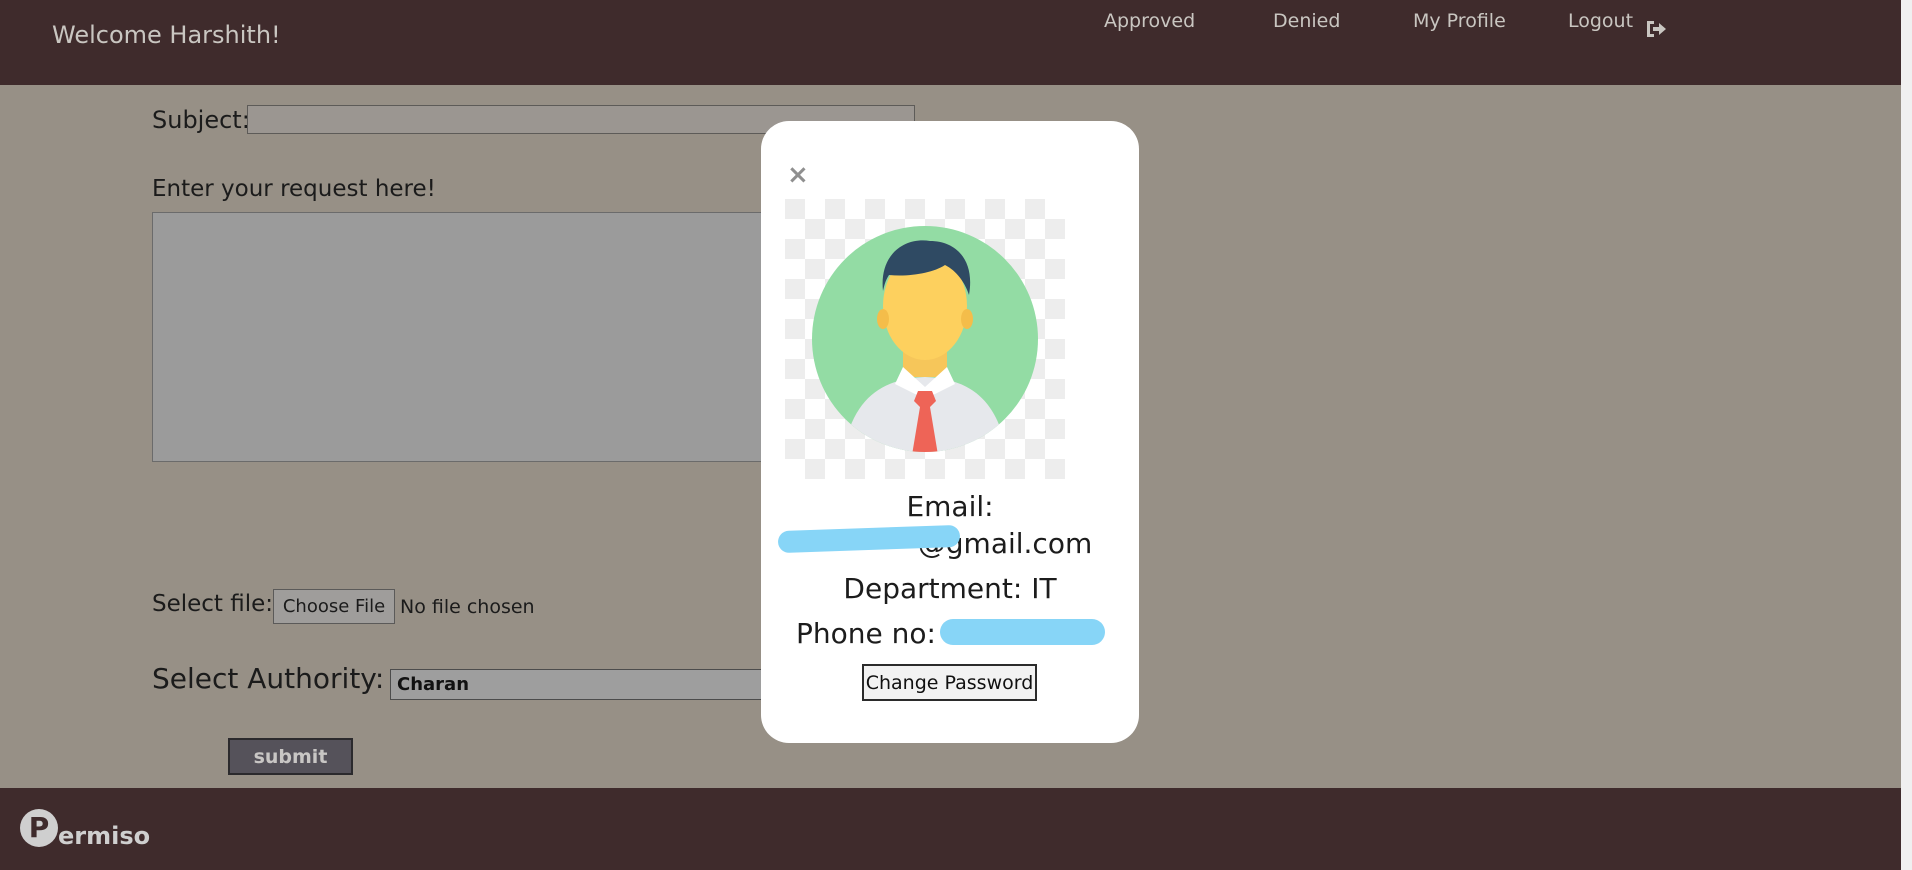 The width and height of the screenshot is (1912, 870). Describe the element at coordinates (1656, 29) in the screenshot. I see `logout-icon` at that location.